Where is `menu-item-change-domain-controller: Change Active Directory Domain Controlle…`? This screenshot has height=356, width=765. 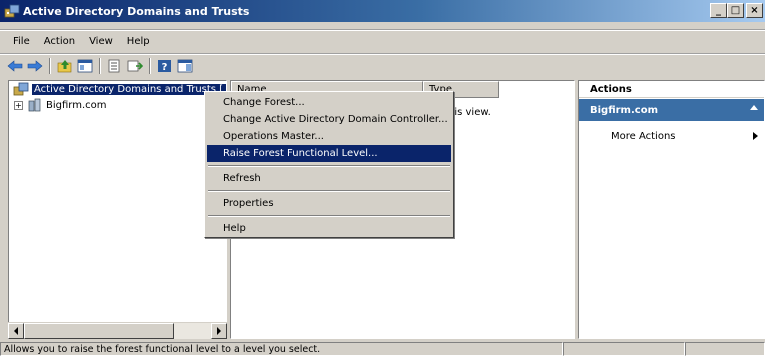
menu-item-change-domain-controller: Change Active Directory Domain Controlle… is located at coordinates (329, 119).